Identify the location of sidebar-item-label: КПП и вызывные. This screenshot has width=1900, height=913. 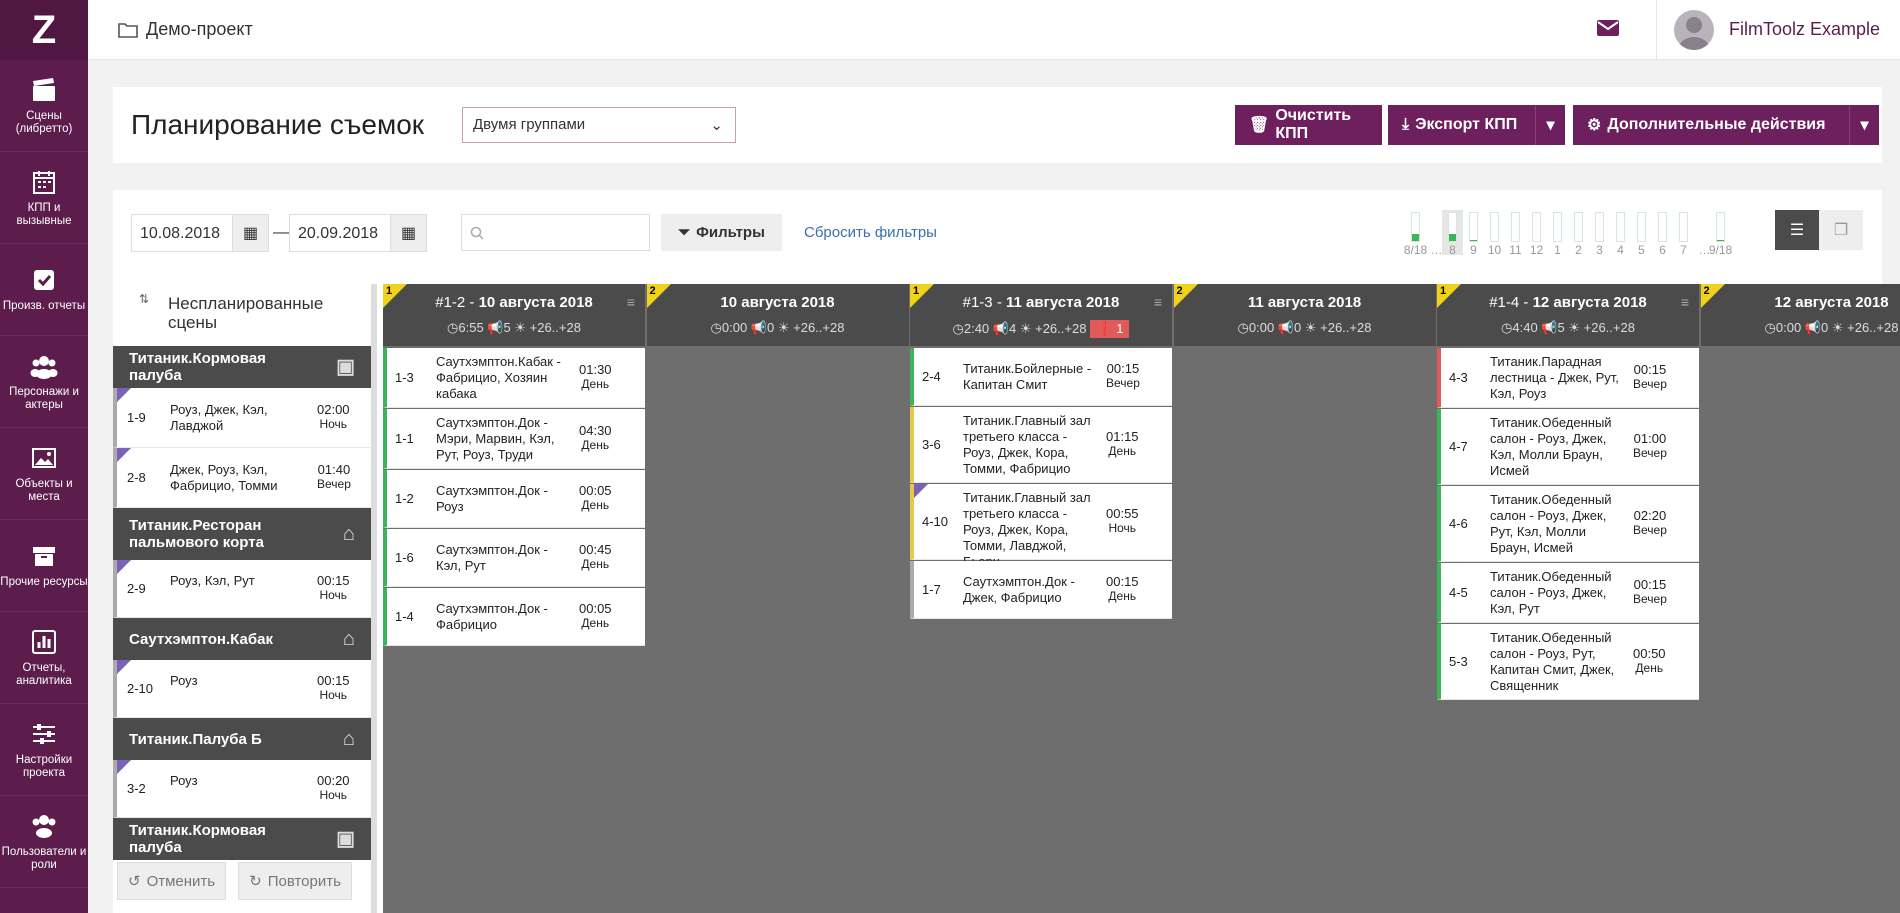
(44, 214).